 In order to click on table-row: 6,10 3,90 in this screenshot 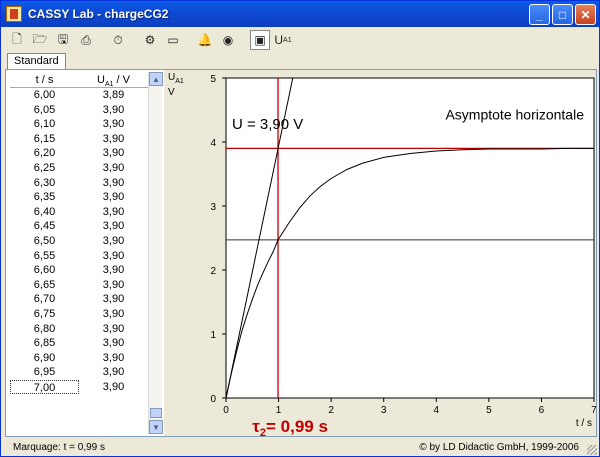, I will do `click(79, 124)`.